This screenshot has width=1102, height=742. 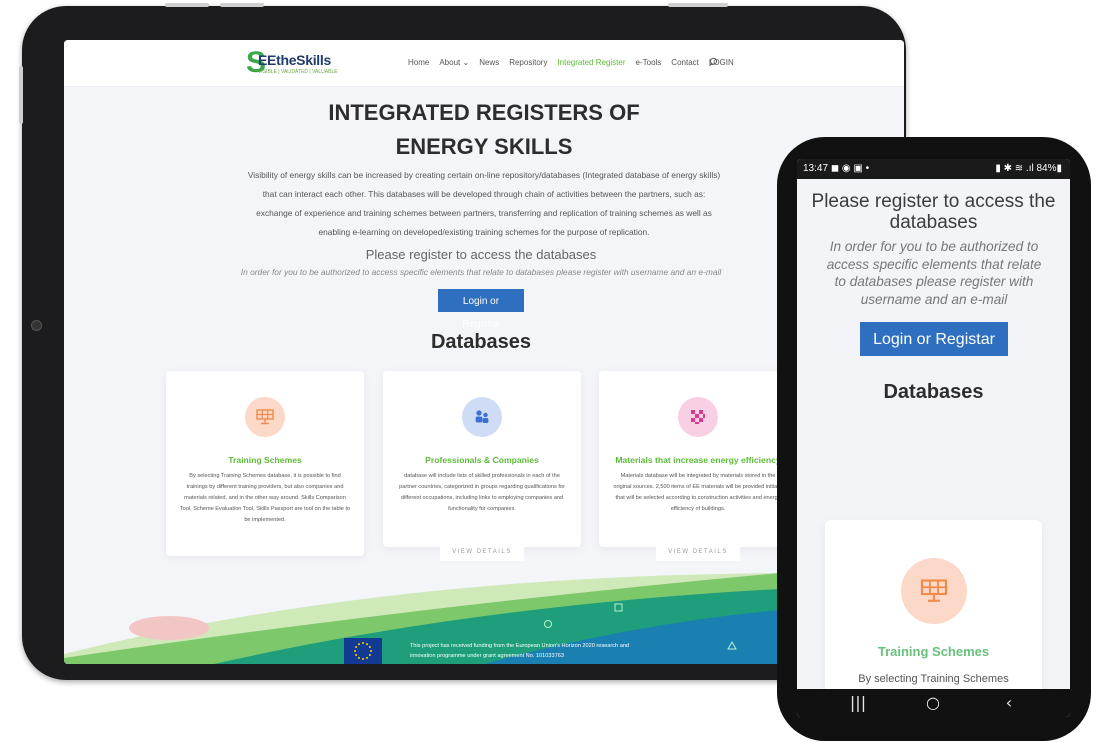 I want to click on back-icon: ‹, so click(x=1009, y=703).